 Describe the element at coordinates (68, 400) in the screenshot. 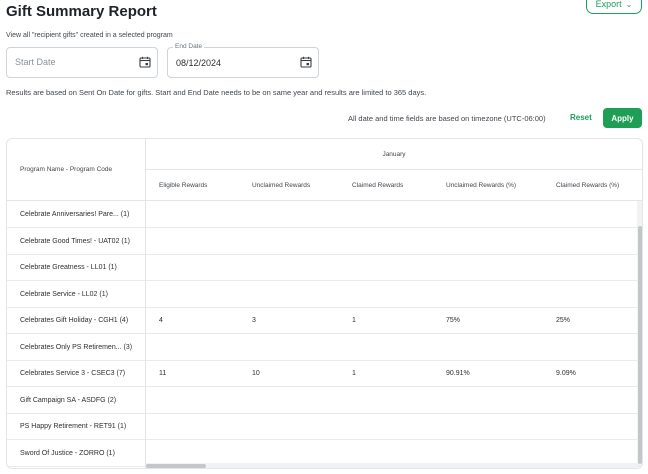

I see `program-name-cell: Gift Campaign SA - ASDFG (2)` at that location.